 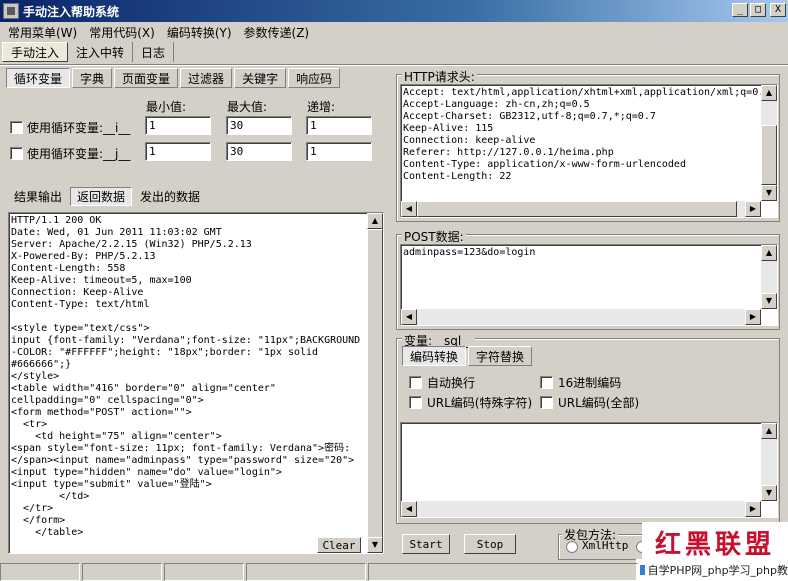 What do you see at coordinates (769, 462) in the screenshot?
I see `variable-vscroll: ▲ ▼` at bounding box center [769, 462].